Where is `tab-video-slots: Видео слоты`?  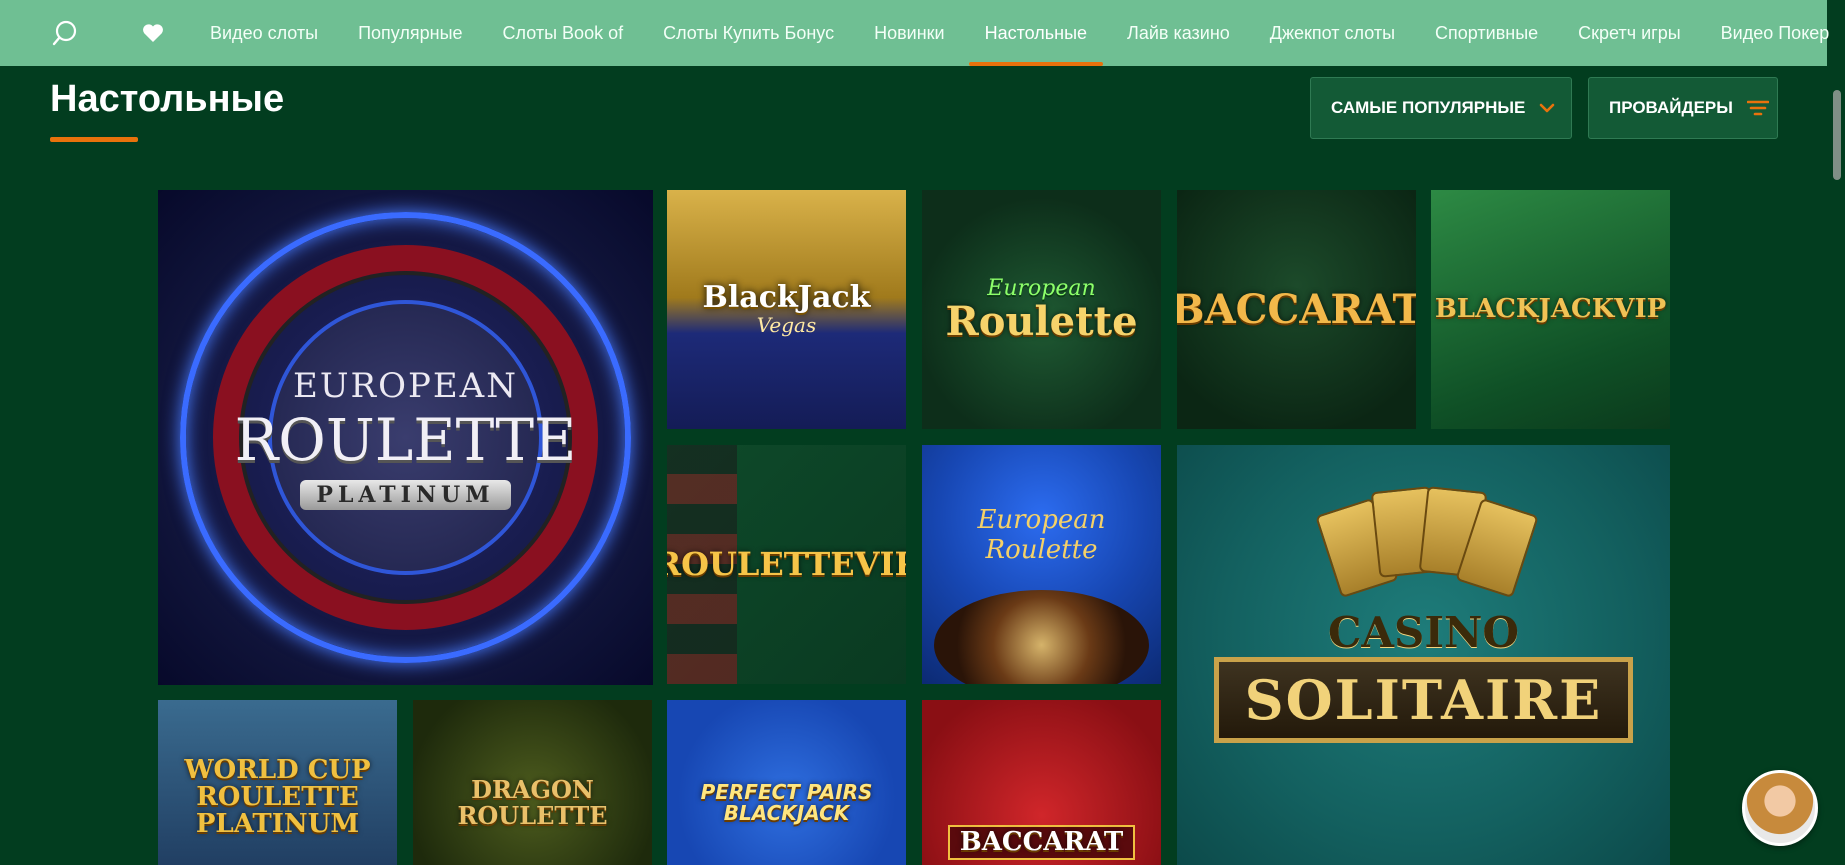 tab-video-slots: Видео слоты is located at coordinates (264, 33).